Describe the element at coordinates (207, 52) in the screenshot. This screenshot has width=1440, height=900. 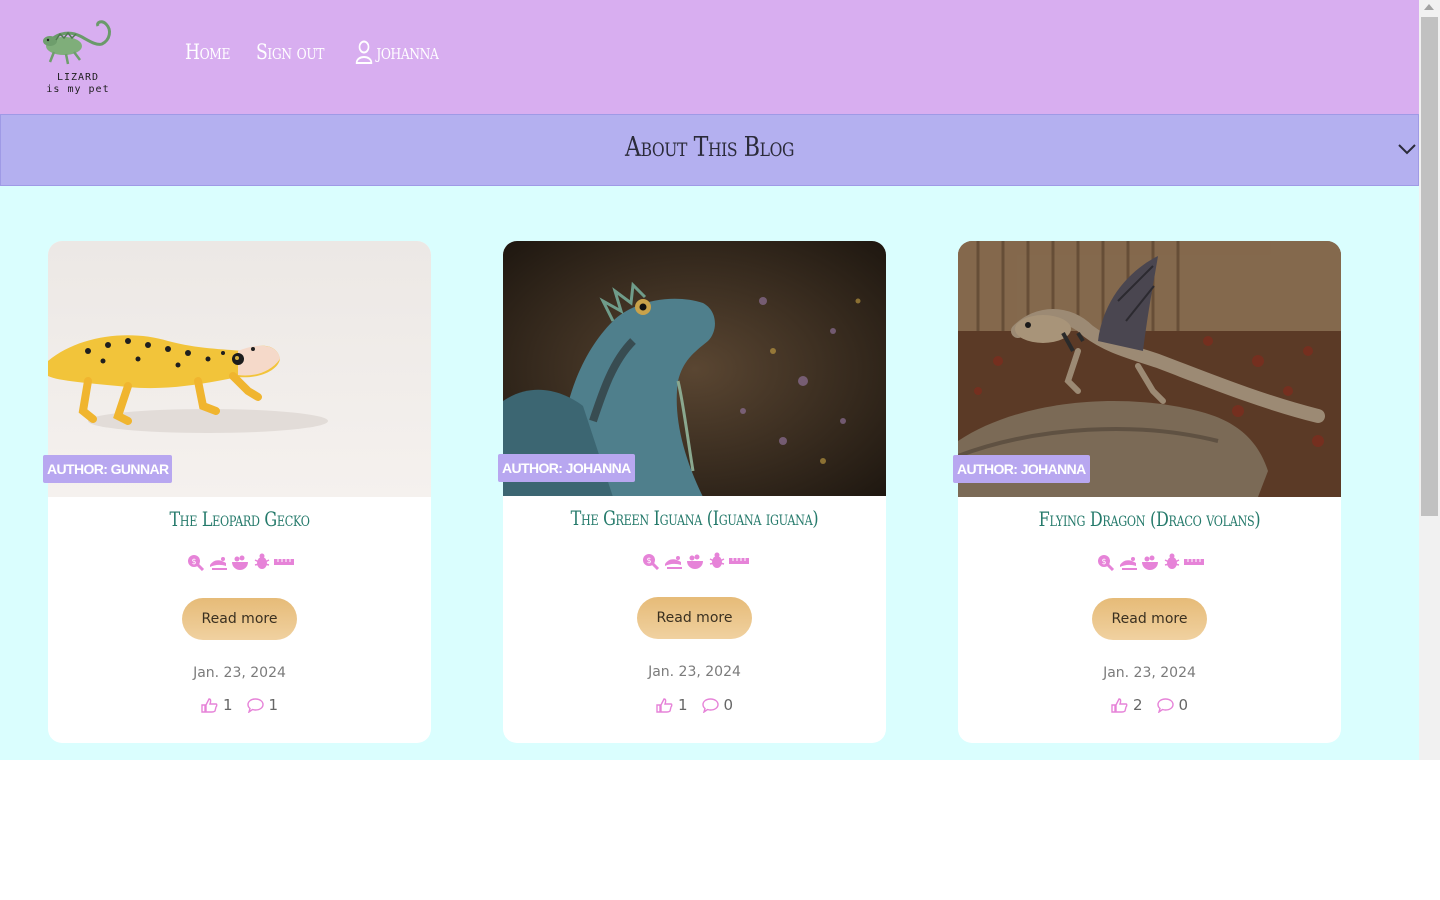
I see `nav-home-link: Home` at that location.